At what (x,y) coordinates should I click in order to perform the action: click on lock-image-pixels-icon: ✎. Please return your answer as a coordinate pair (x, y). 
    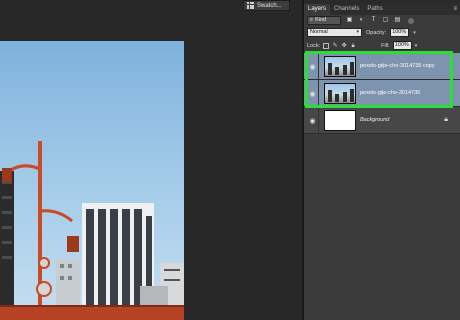
    Looking at the image, I should click on (335, 46).